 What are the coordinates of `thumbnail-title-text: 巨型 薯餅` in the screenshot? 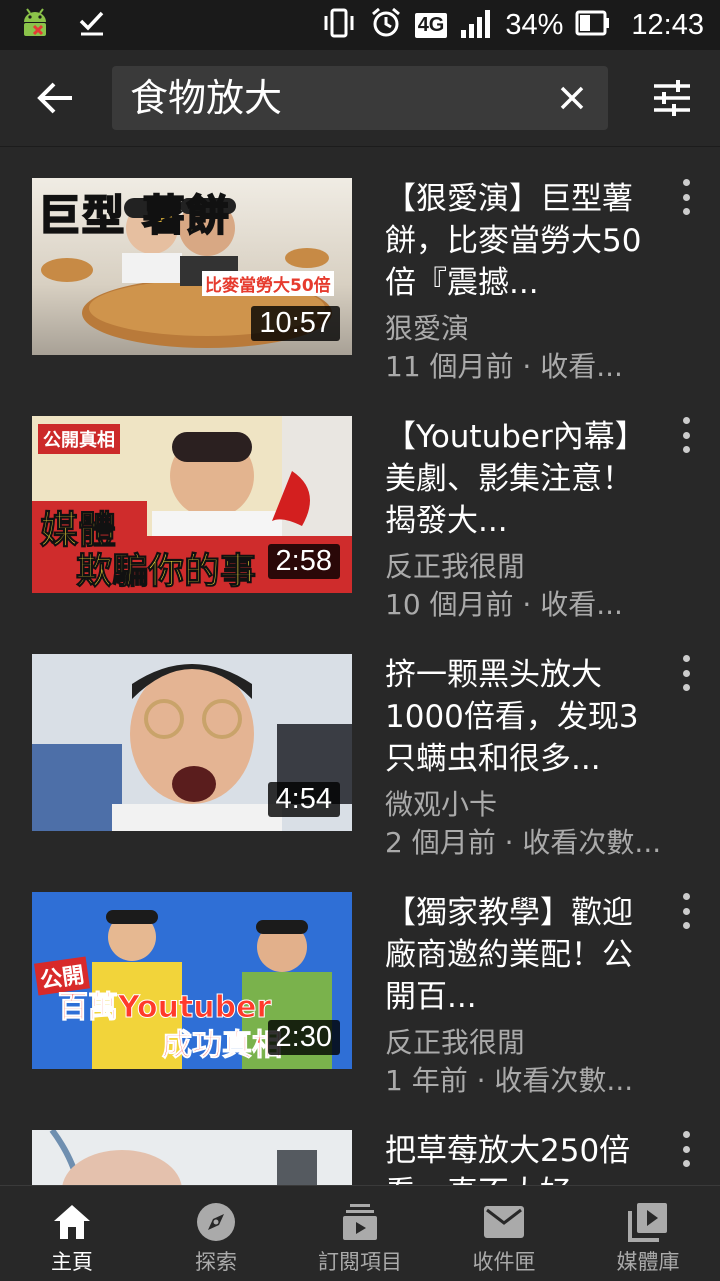 It's located at (134, 215).